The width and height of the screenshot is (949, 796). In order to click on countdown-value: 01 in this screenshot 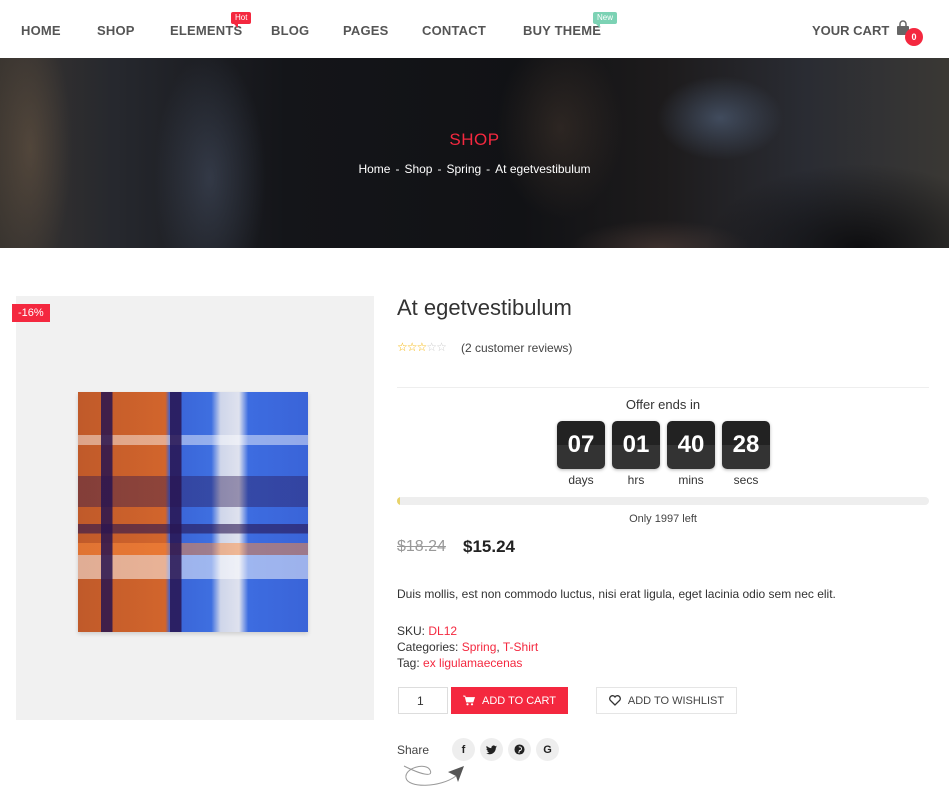, I will do `click(636, 445)`.